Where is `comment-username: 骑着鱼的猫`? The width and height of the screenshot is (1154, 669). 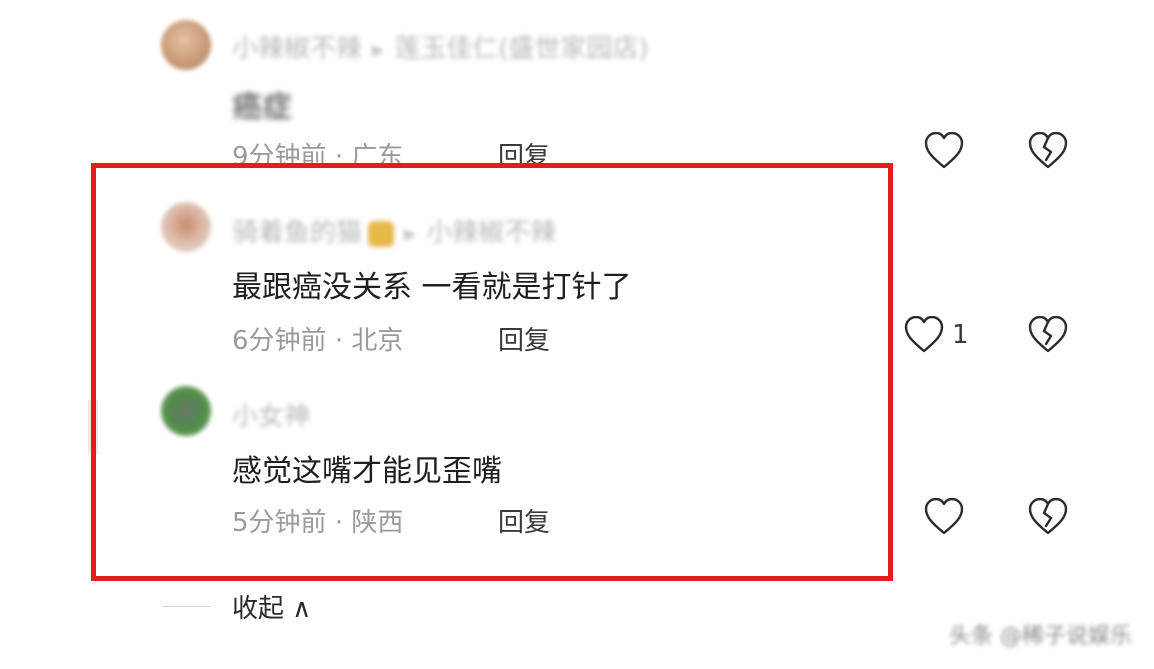
comment-username: 骑着鱼的猫 is located at coordinates (297, 233).